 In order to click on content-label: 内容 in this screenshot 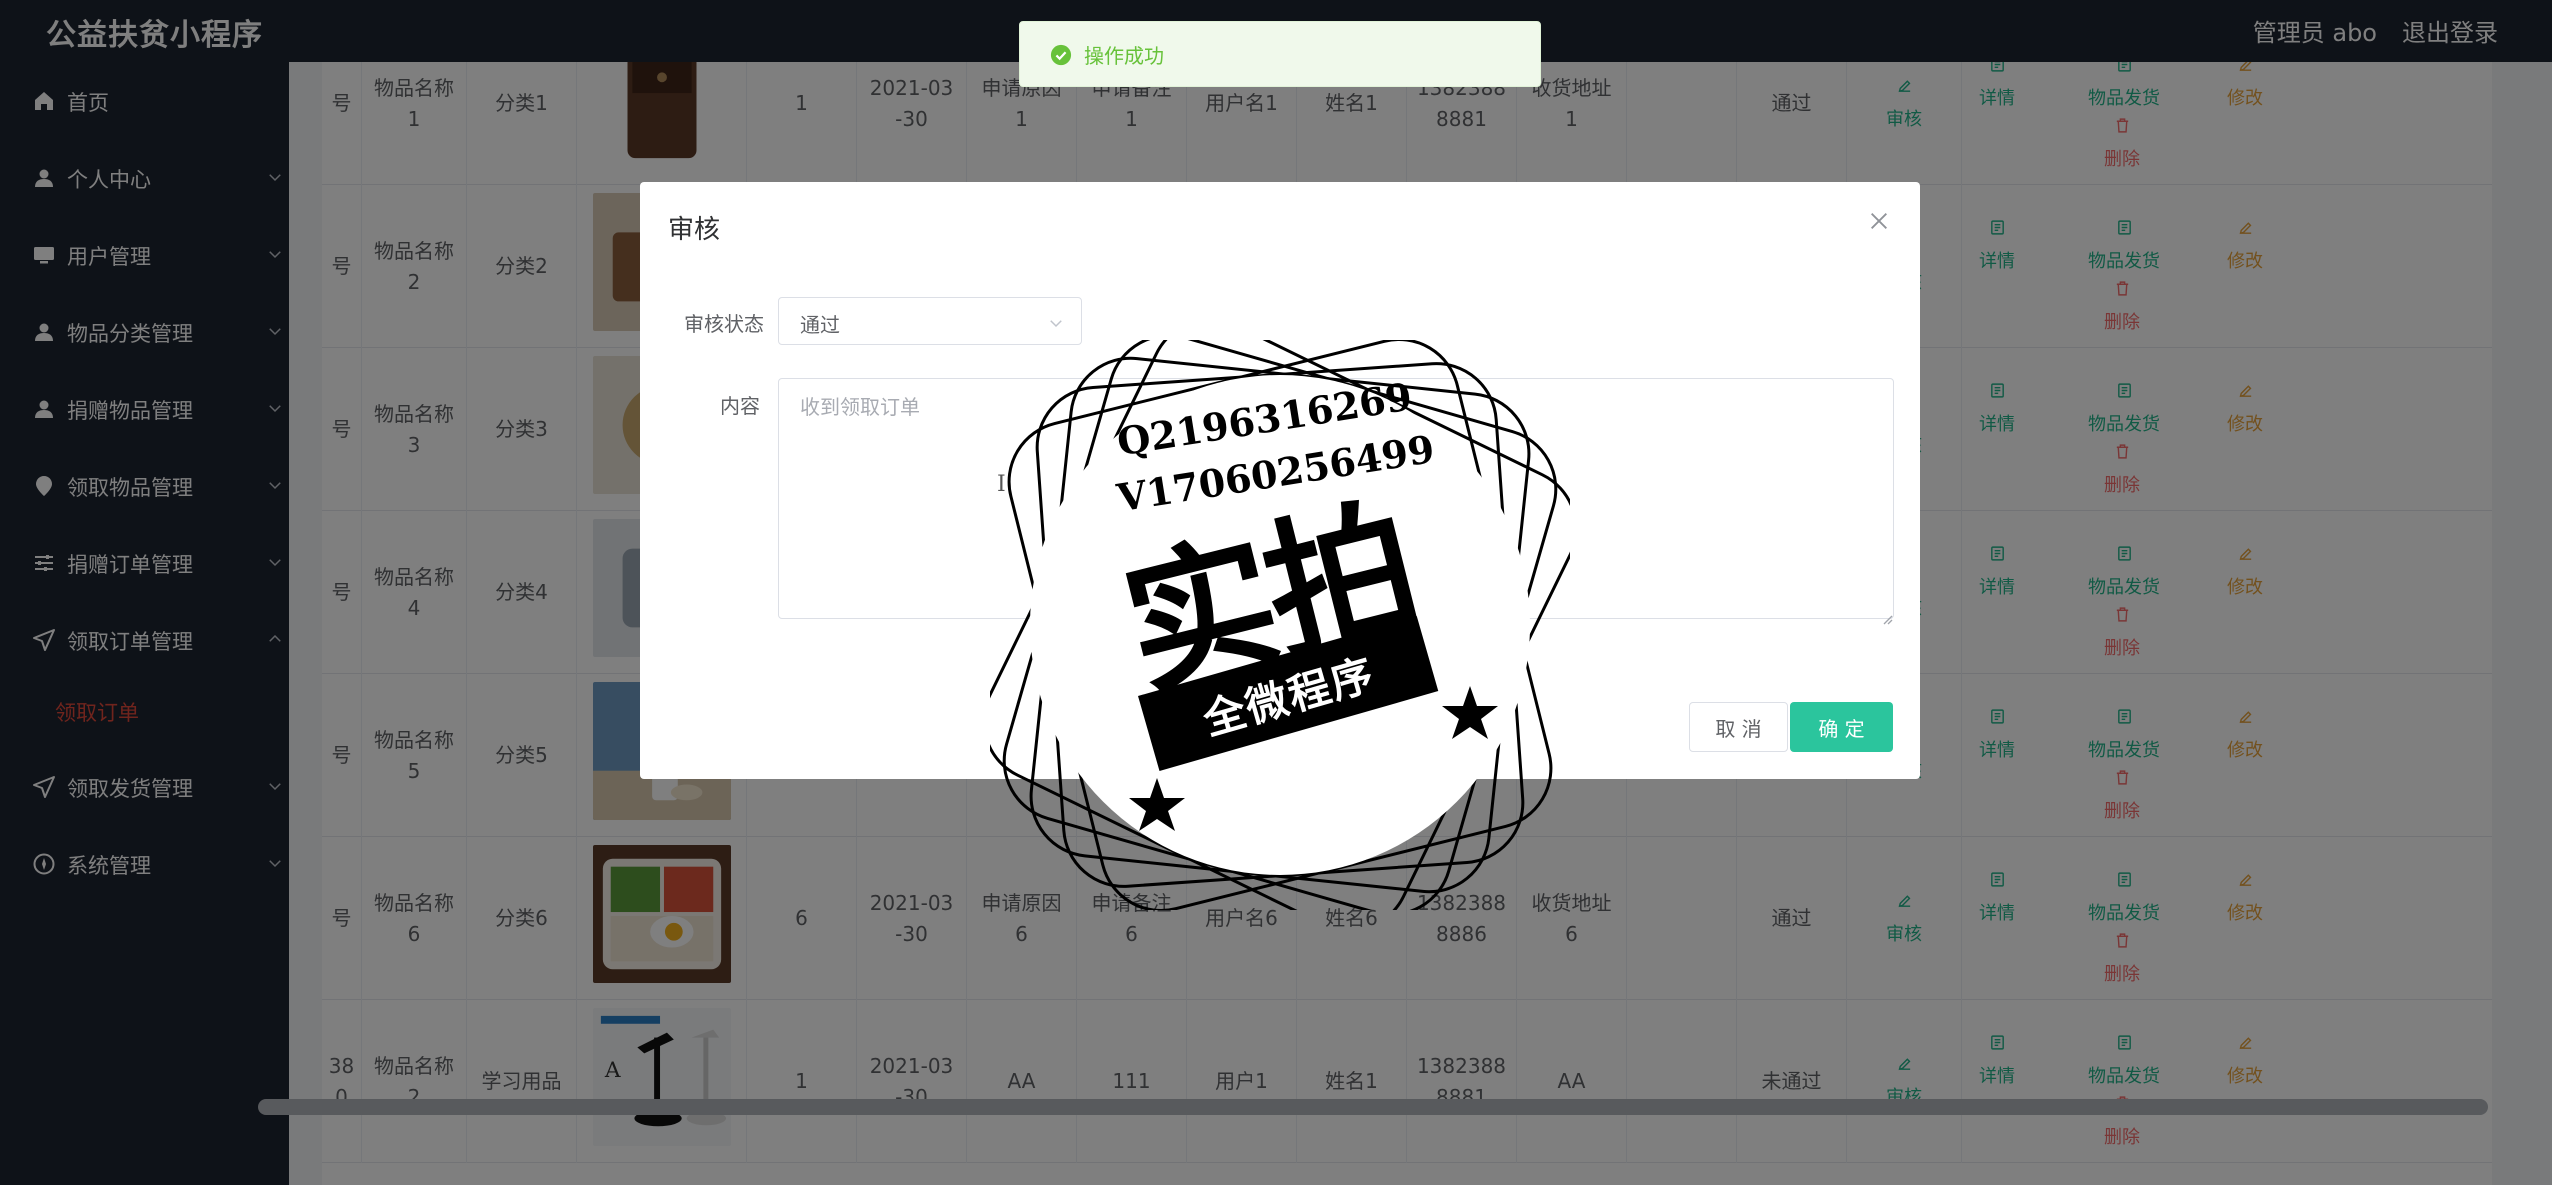, I will do `click(740, 406)`.